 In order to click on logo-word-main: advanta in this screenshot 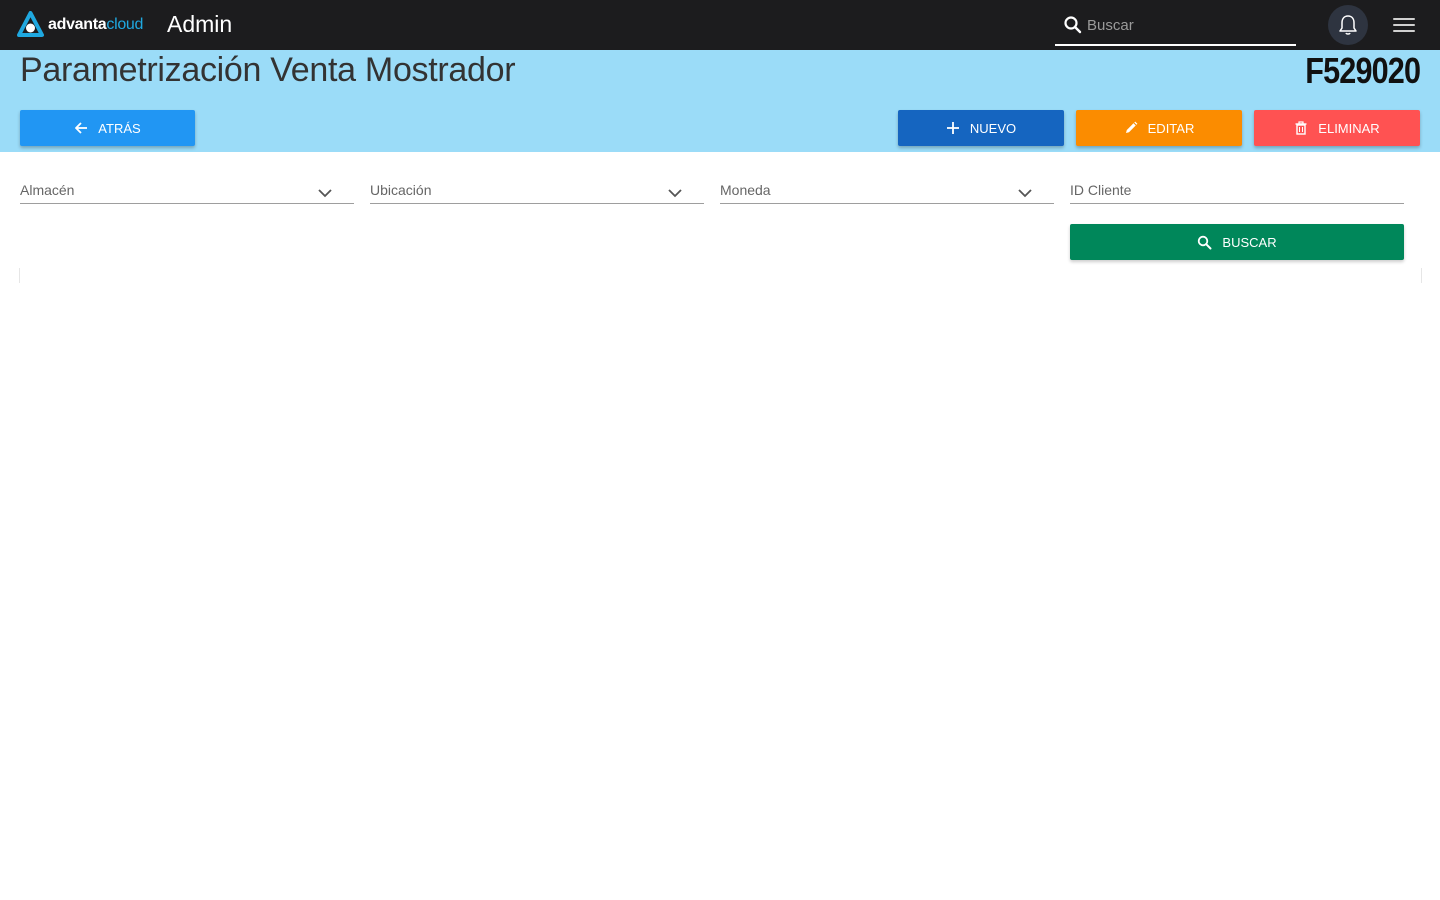, I will do `click(77, 24)`.